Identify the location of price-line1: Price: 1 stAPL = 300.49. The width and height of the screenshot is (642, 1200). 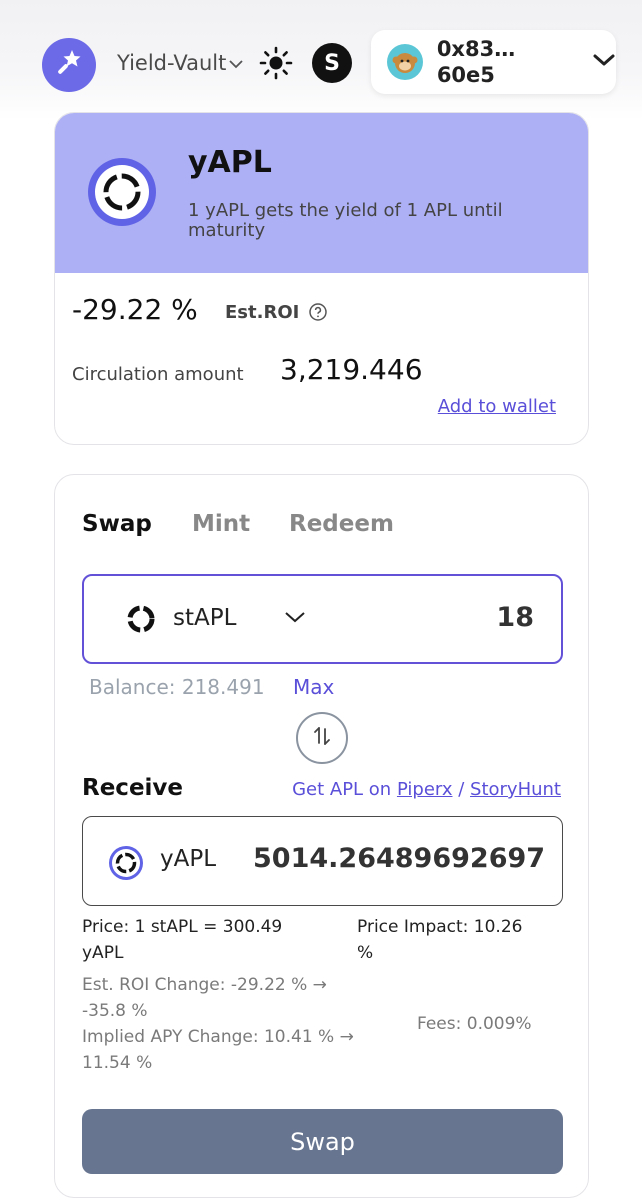
(182, 927).